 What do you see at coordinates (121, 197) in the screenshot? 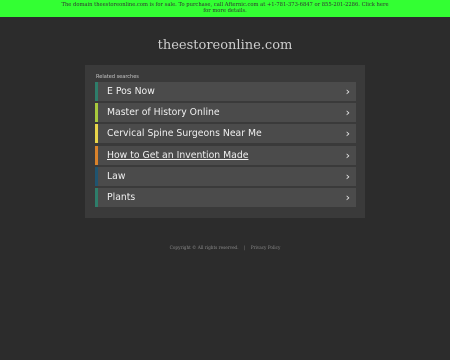
I see `related-search-label: Plants` at bounding box center [121, 197].